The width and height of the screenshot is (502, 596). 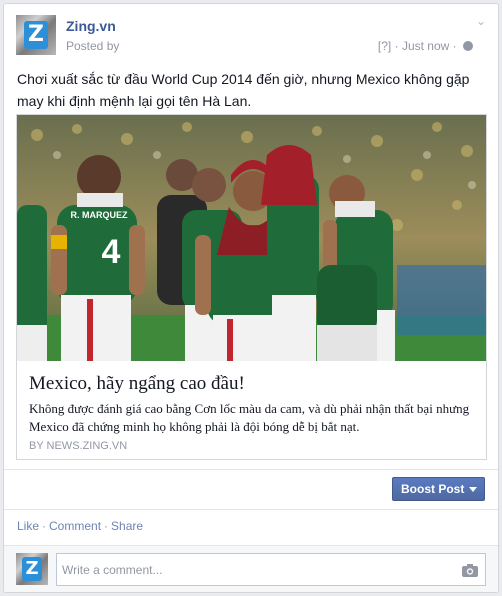 I want to click on page-avatar: Z, so click(x=36, y=35).